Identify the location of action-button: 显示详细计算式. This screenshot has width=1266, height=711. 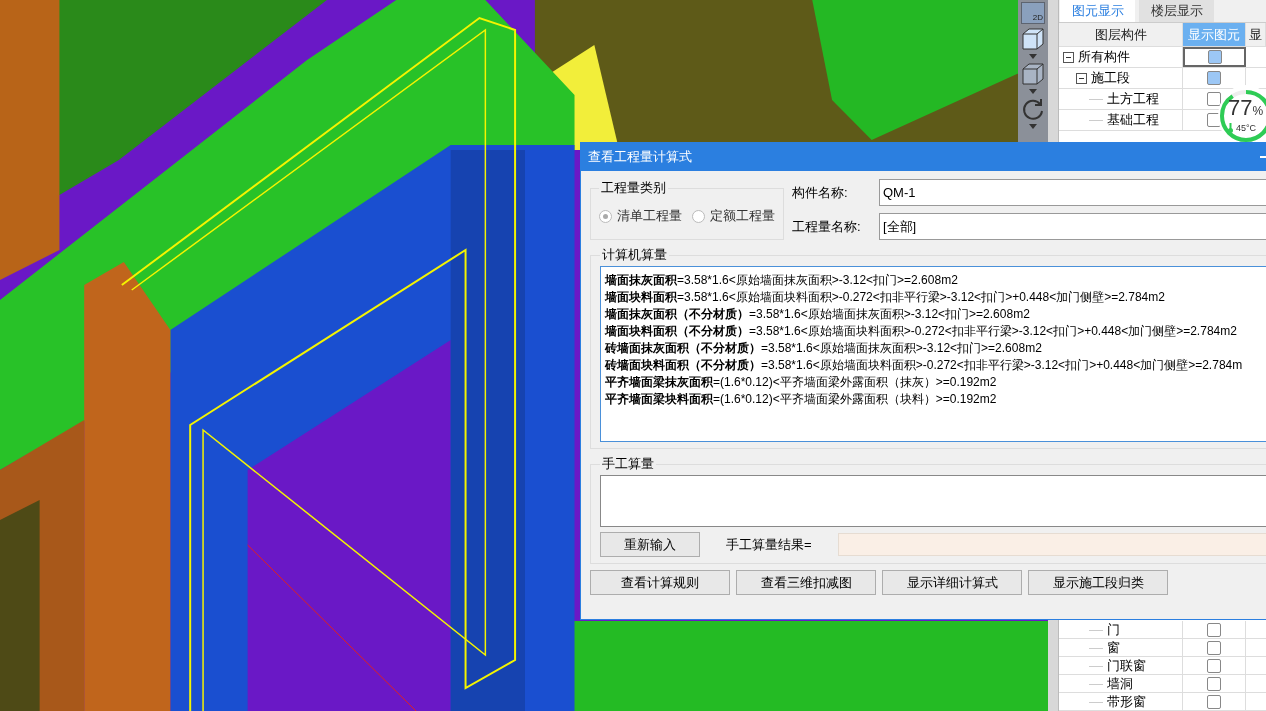
(952, 582).